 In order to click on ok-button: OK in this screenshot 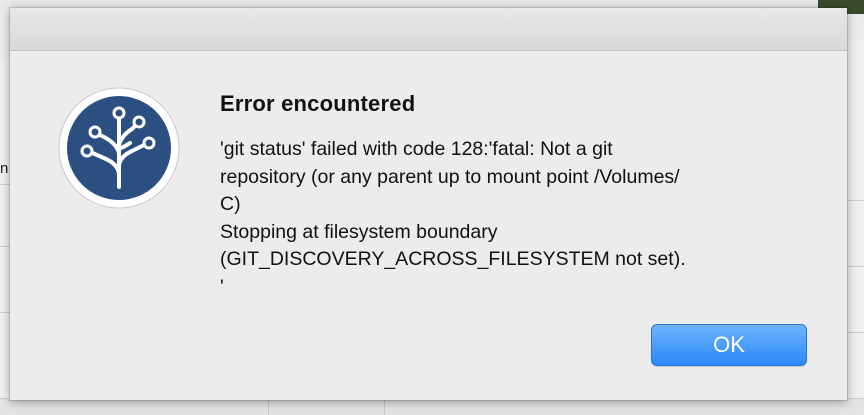, I will do `click(729, 345)`.